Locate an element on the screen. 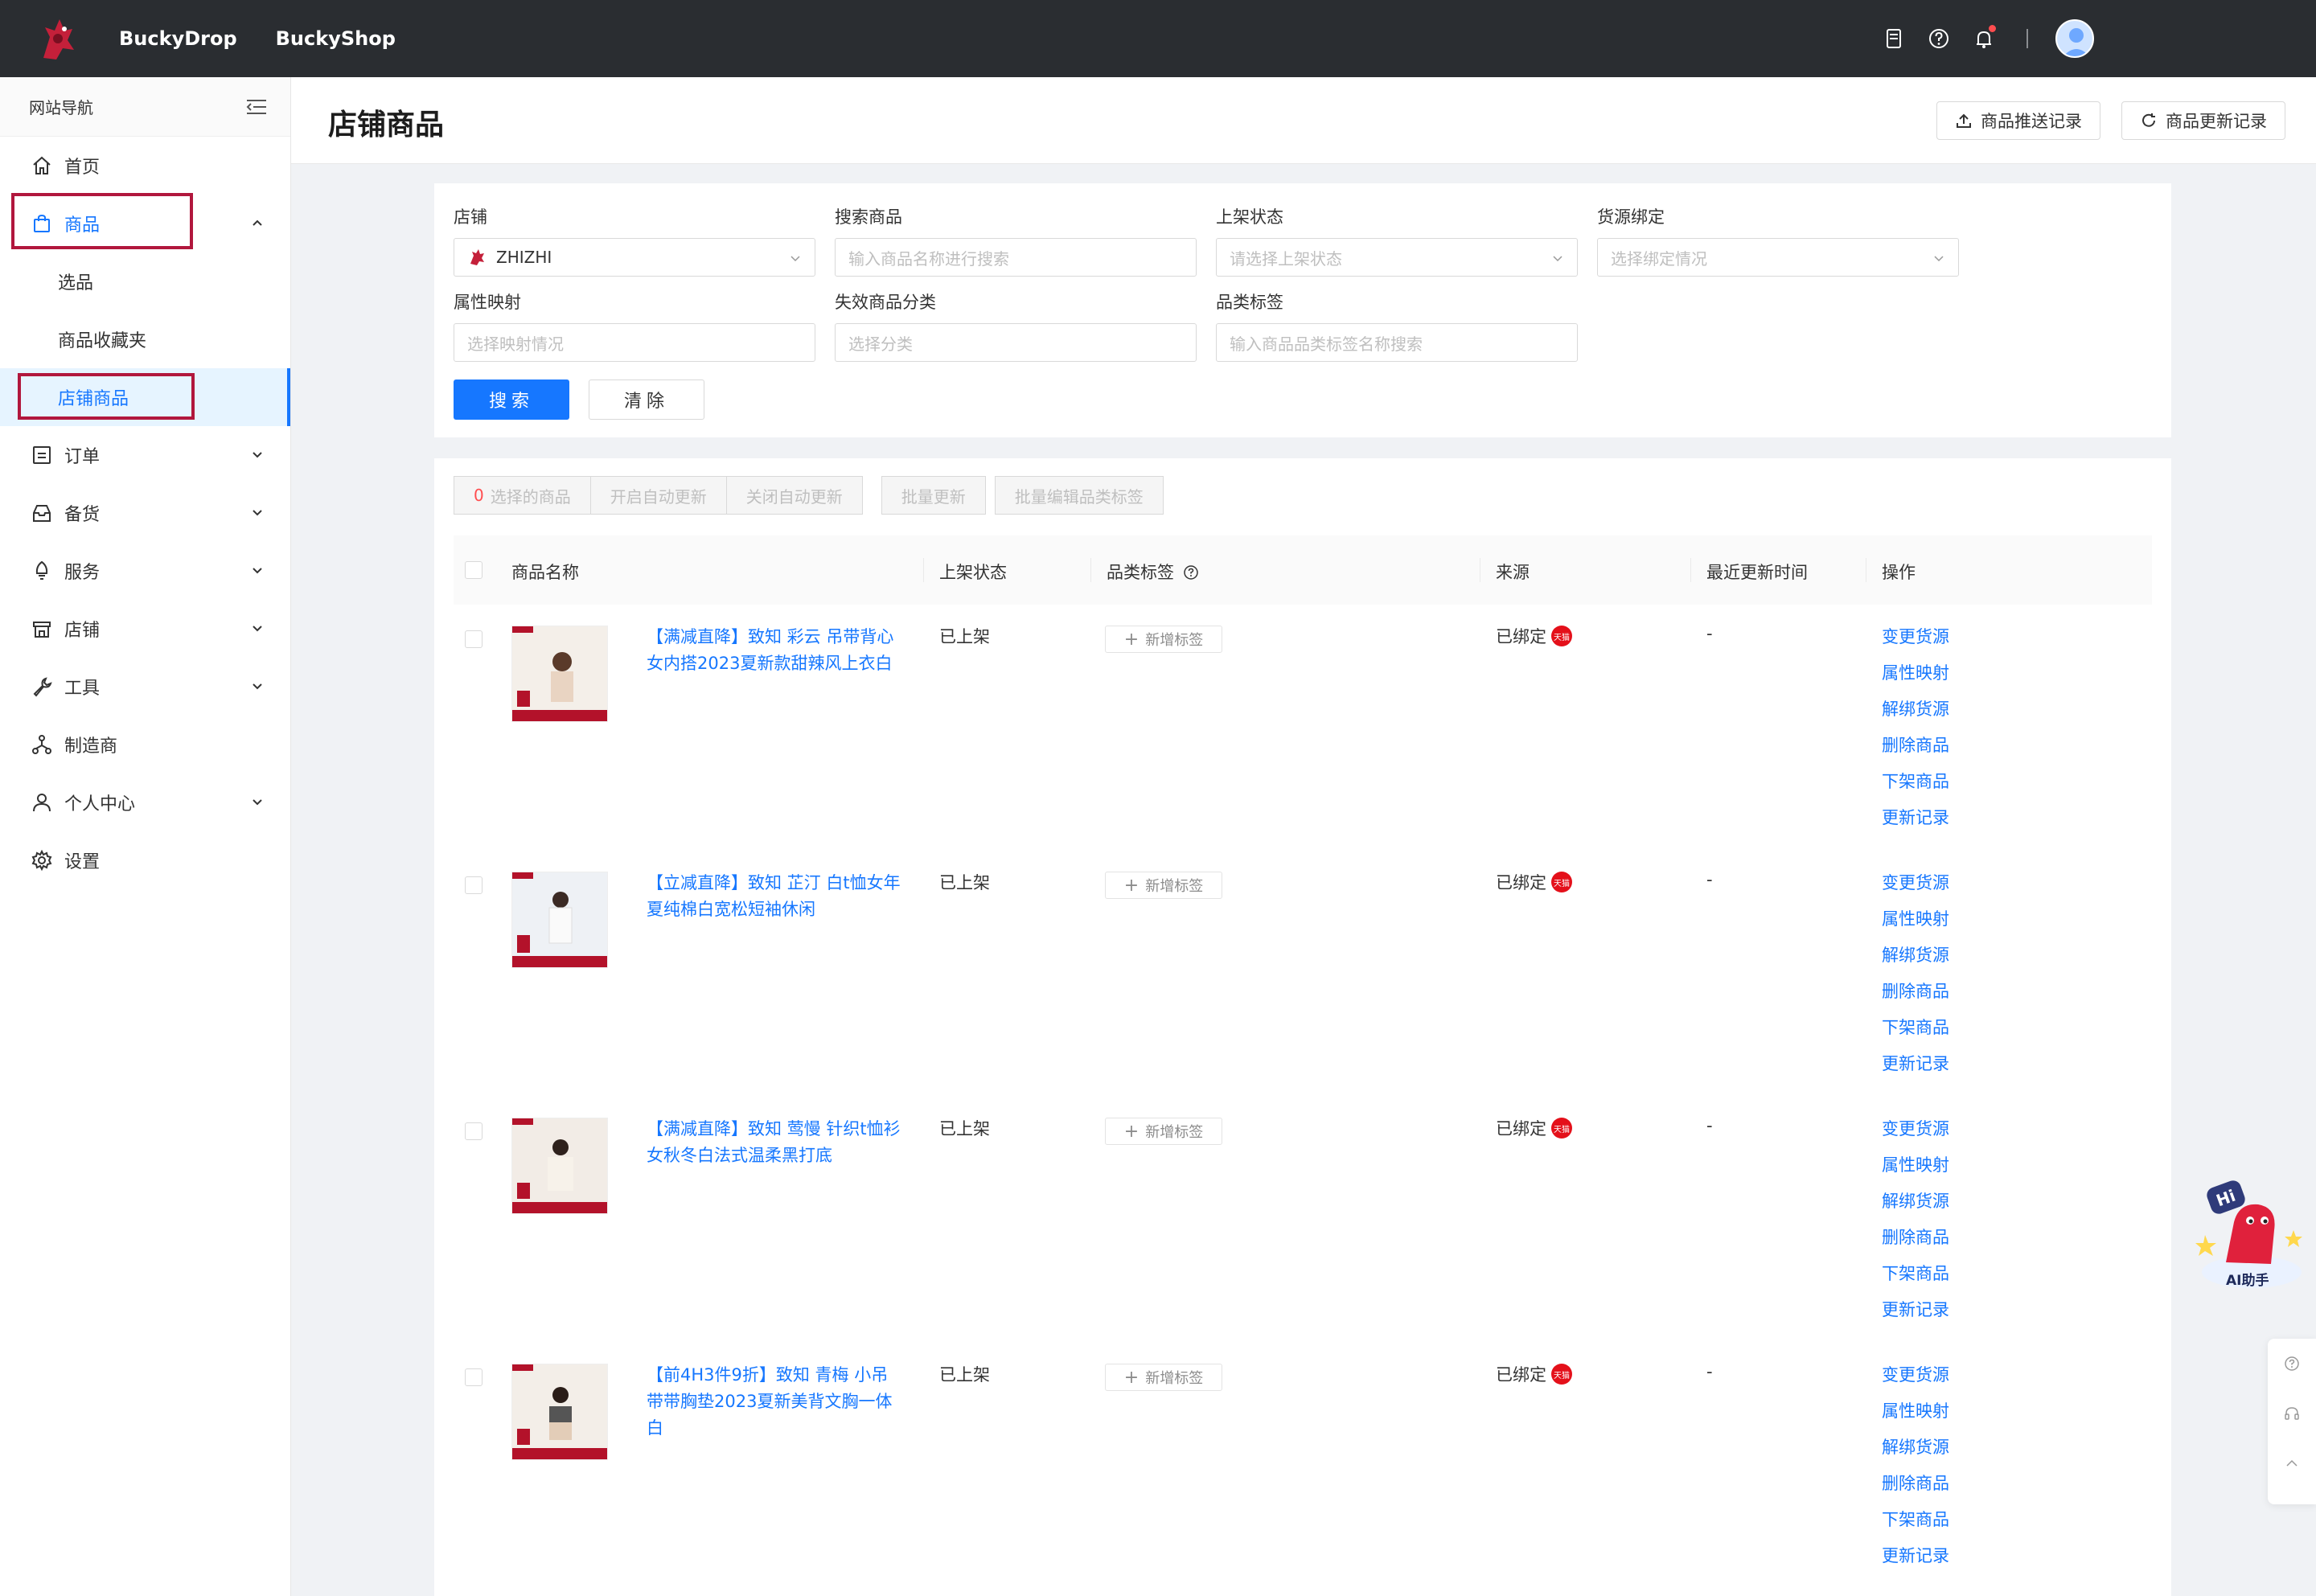 The height and width of the screenshot is (1596, 2316). sidebar-item-settings: 设置 is located at coordinates (145, 860).